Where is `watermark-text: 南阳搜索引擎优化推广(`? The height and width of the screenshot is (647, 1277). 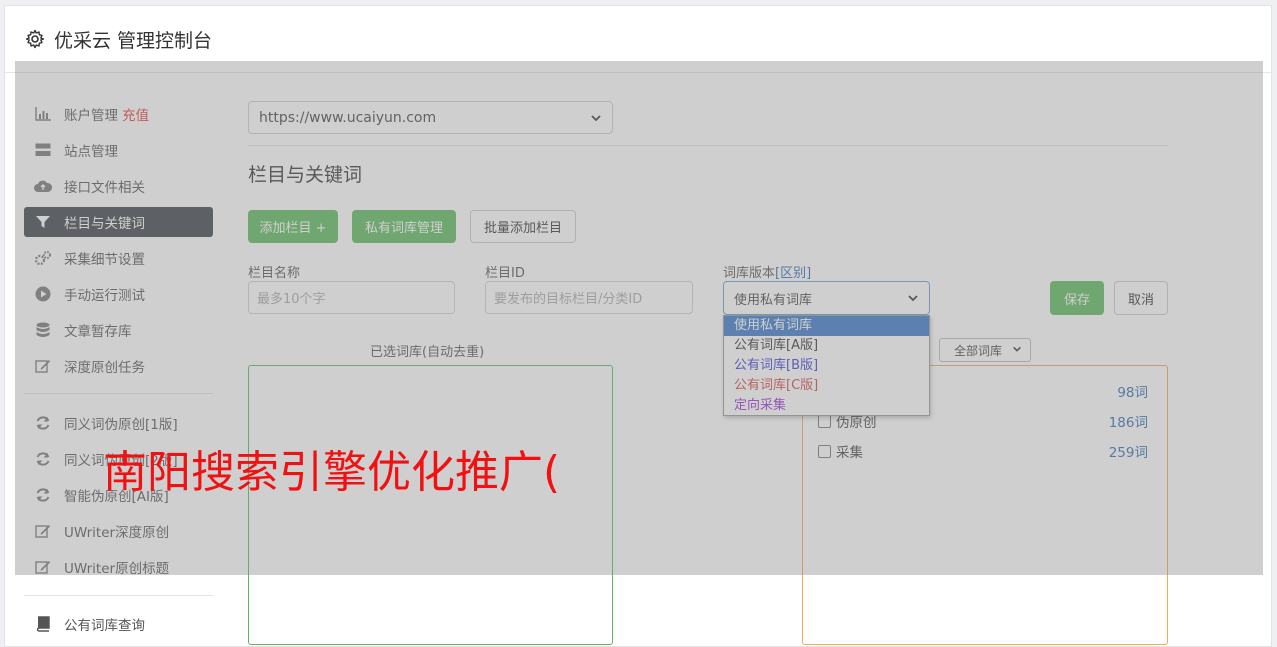 watermark-text: 南阳搜索引擎优化推广( is located at coordinates (332, 472).